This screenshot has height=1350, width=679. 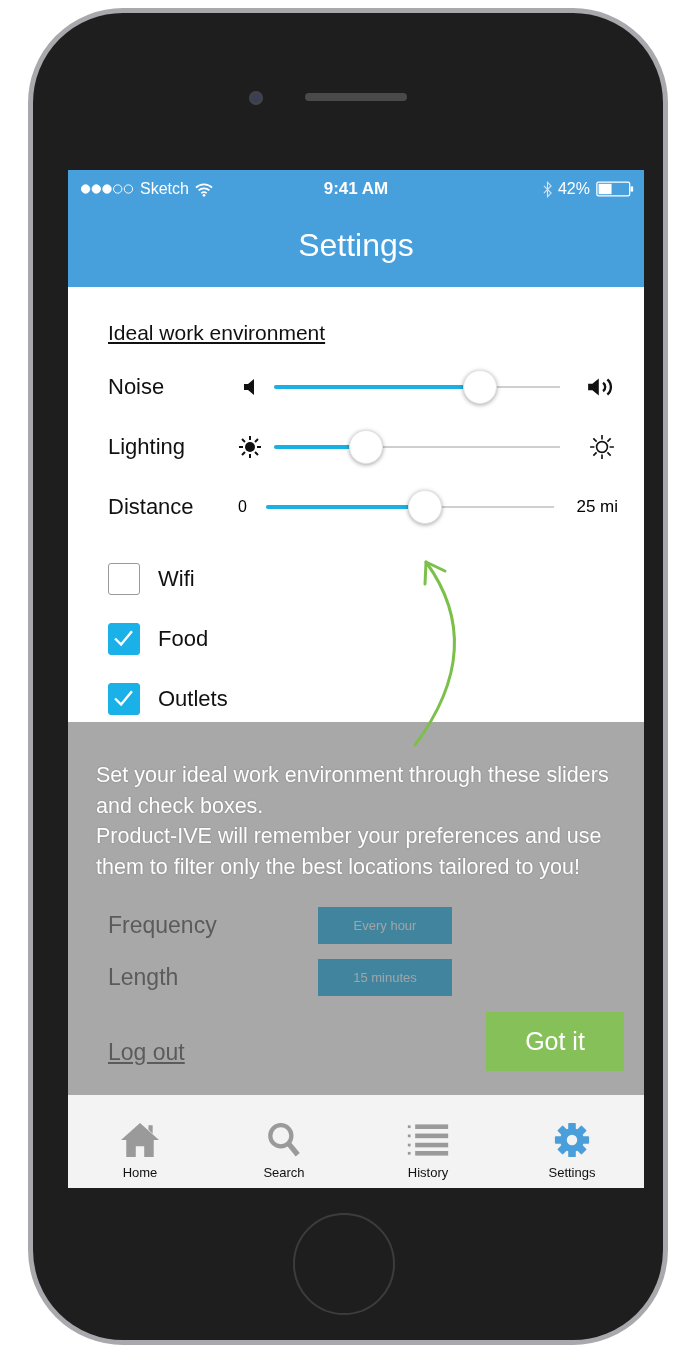 What do you see at coordinates (140, 1150) in the screenshot?
I see `tab: Home` at bounding box center [140, 1150].